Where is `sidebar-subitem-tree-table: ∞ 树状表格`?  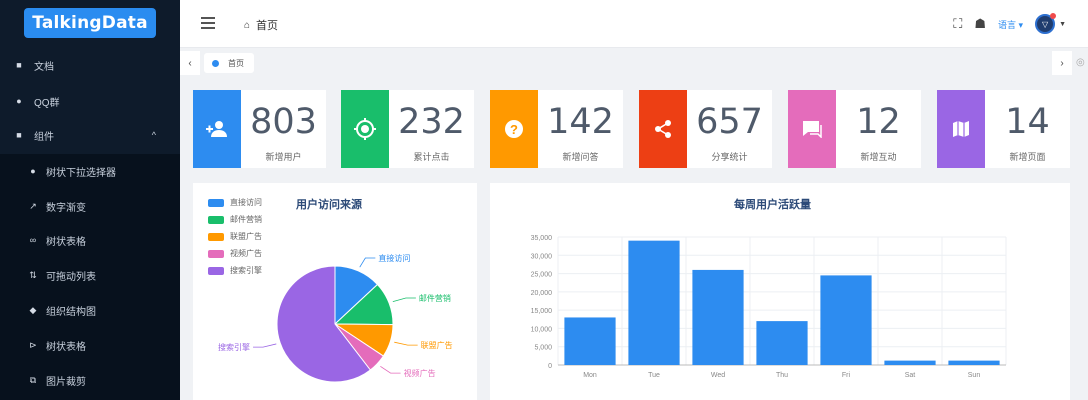 sidebar-subitem-tree-table: ∞ 树状表格 is located at coordinates (90, 240).